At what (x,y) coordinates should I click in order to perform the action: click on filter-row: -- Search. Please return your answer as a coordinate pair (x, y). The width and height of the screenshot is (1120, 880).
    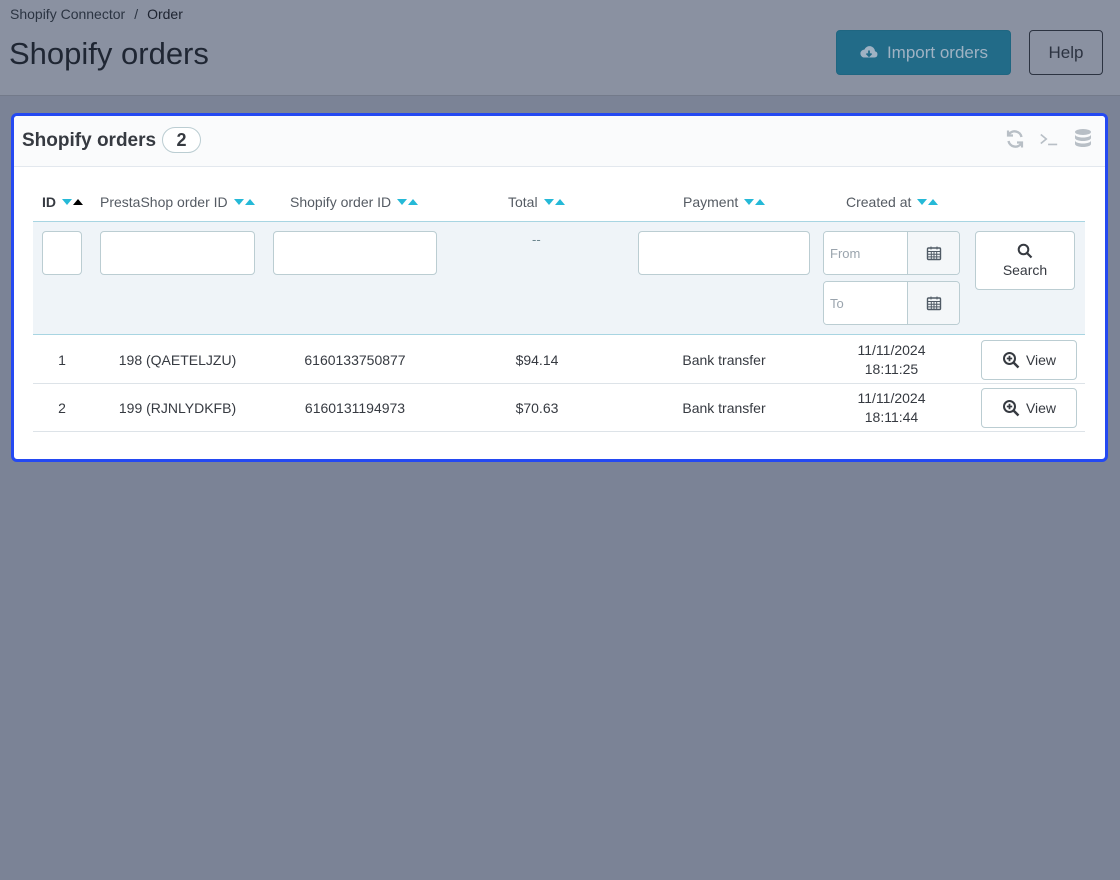
    Looking at the image, I should click on (559, 278).